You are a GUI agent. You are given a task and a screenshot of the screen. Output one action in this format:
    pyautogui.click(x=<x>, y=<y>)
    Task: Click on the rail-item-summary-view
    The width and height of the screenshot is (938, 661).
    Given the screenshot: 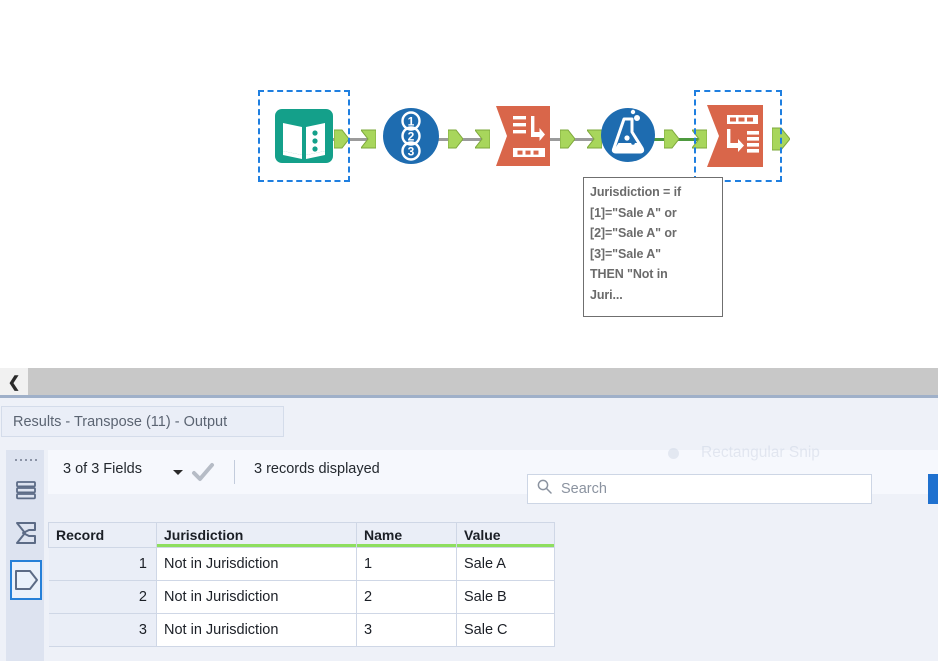 What is the action you would take?
    pyautogui.click(x=26, y=533)
    